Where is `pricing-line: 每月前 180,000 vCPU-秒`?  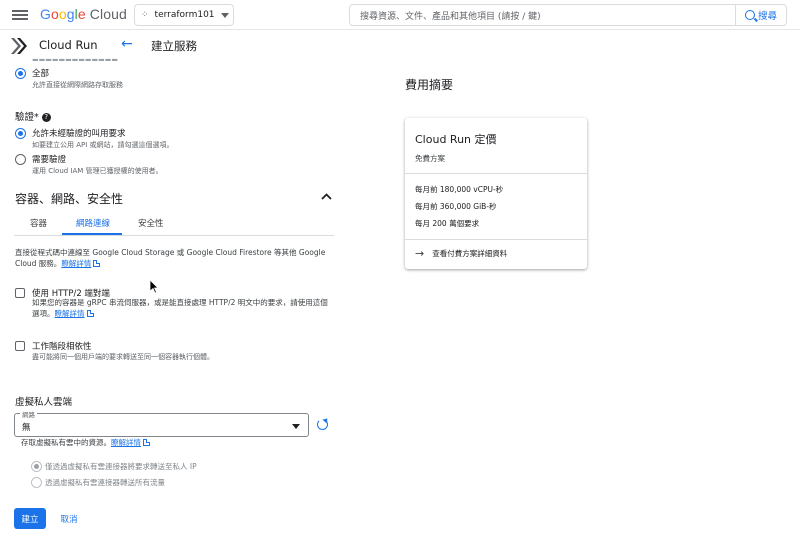 pricing-line: 每月前 180,000 vCPU-秒 is located at coordinates (459, 189).